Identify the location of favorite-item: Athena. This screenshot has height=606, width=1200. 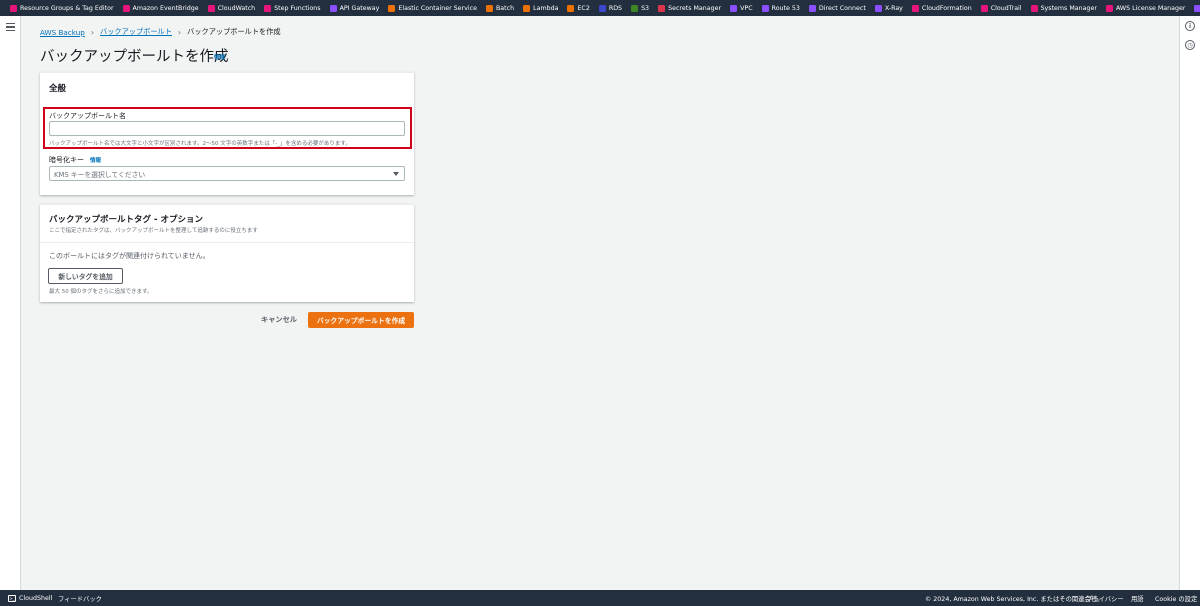
(1197, 8).